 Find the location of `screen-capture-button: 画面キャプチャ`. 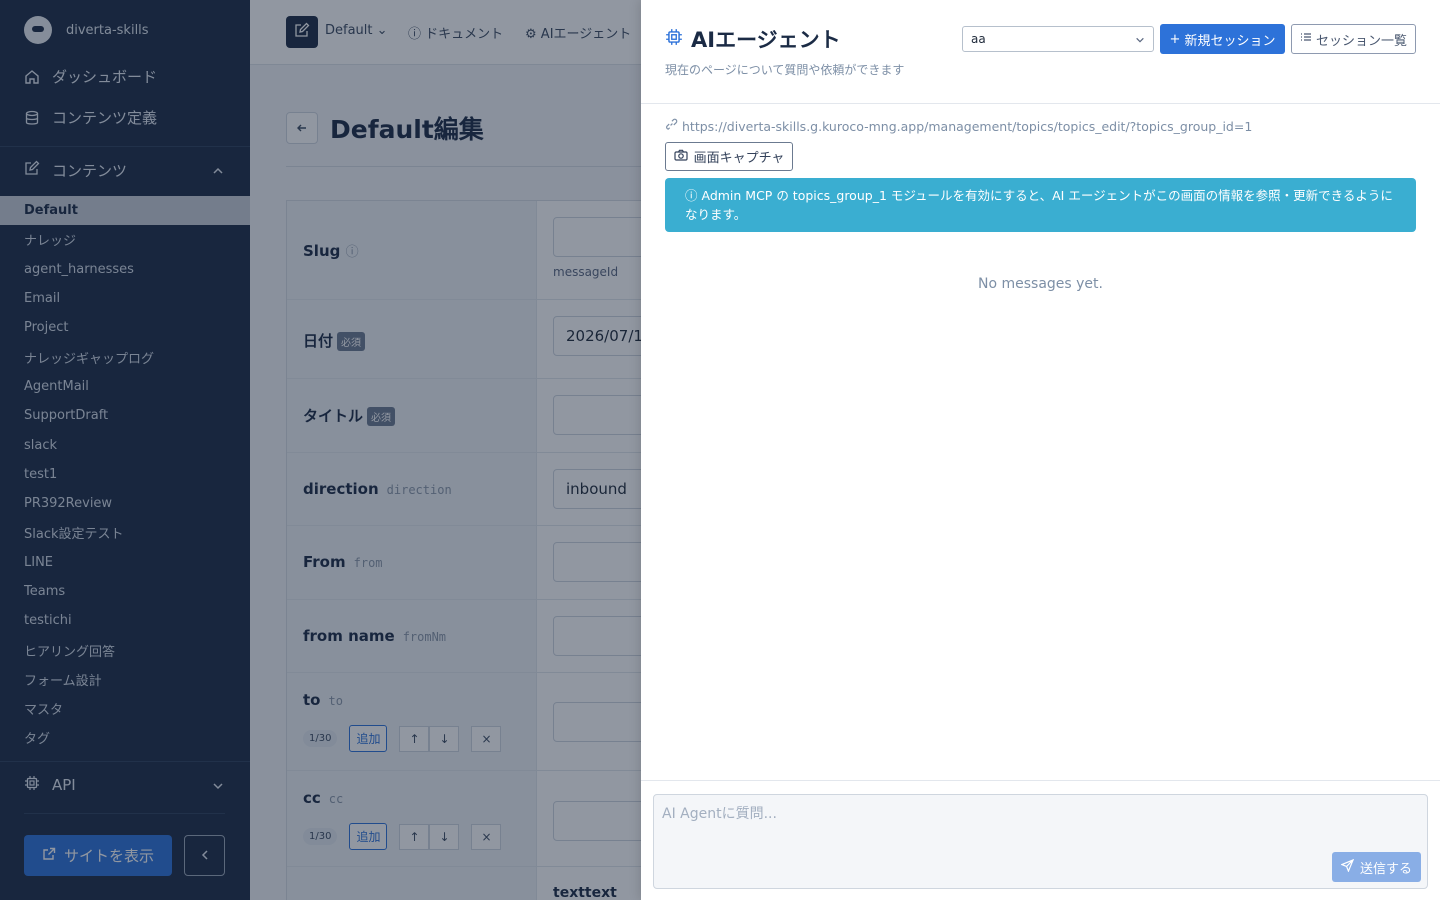

screen-capture-button: 画面キャプチャ is located at coordinates (729, 156).